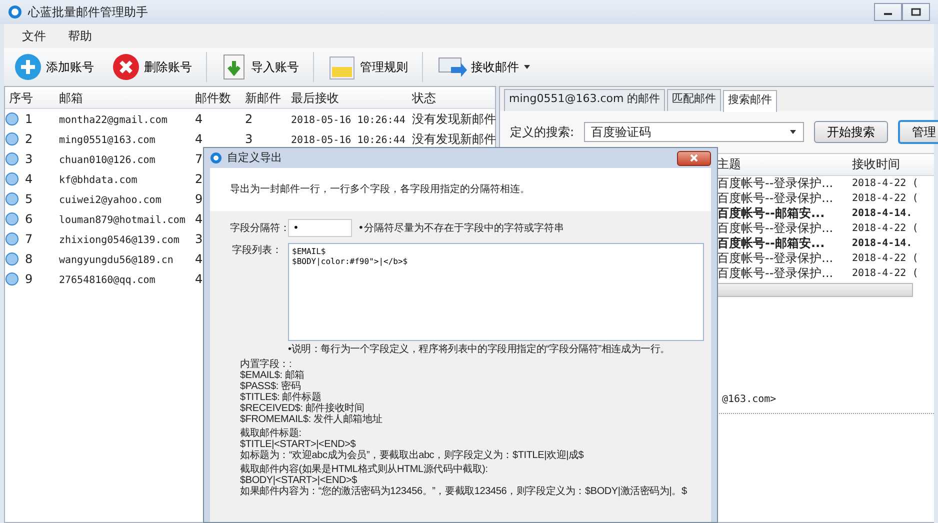 This screenshot has width=938, height=523. Describe the element at coordinates (412, 455) in the screenshot. I see `help-text: 如标题为：“欢迎abc成为会员”，要截取出abc，则字段定义为：$TITLE|欢迎|成$` at that location.